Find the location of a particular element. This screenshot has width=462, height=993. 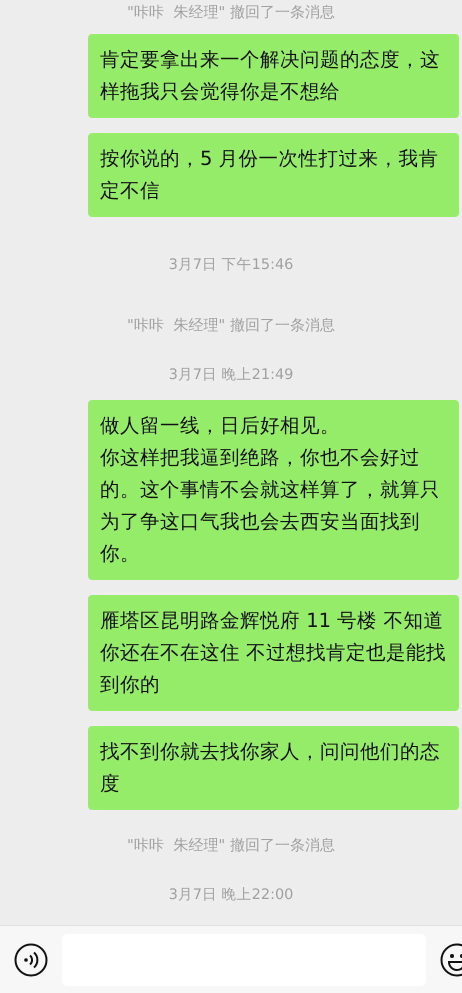

voice-icon is located at coordinates (31, 959).